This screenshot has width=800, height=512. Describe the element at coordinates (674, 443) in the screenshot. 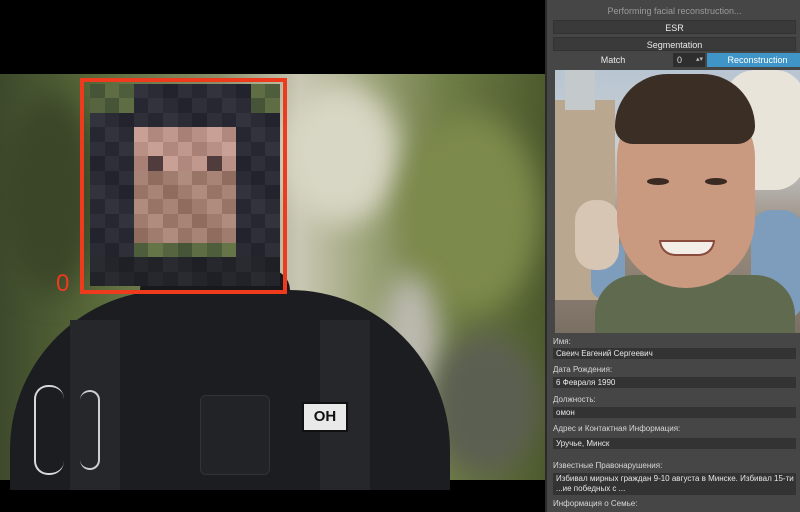

I see `address-value: Уручье, Минск` at that location.